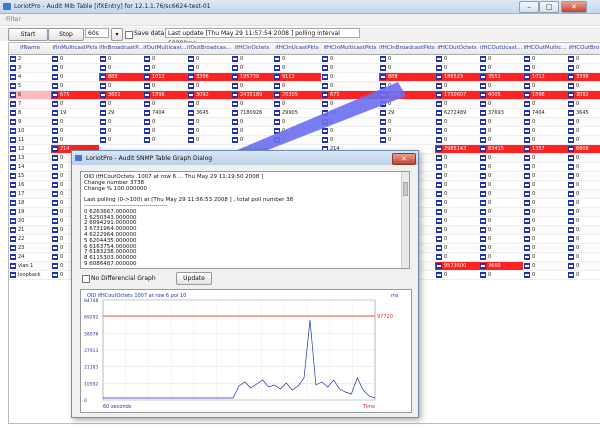  What do you see at coordinates (13, 19) in the screenshot?
I see `menu-filter: Filter` at bounding box center [13, 19].